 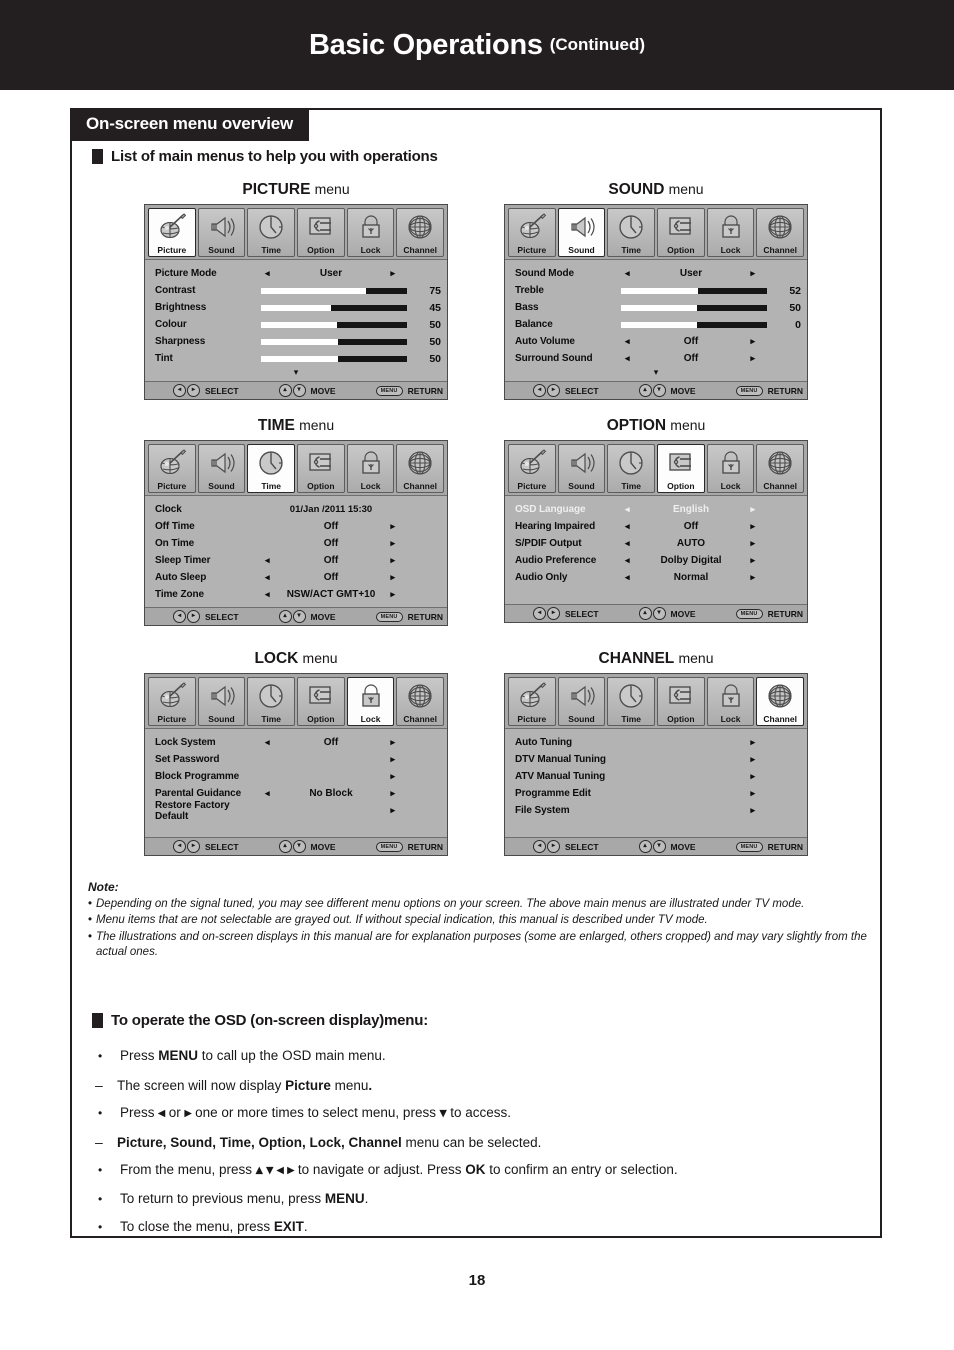 What do you see at coordinates (296, 742) in the screenshot?
I see `osd-row: Lock System ◂ Off ▸` at bounding box center [296, 742].